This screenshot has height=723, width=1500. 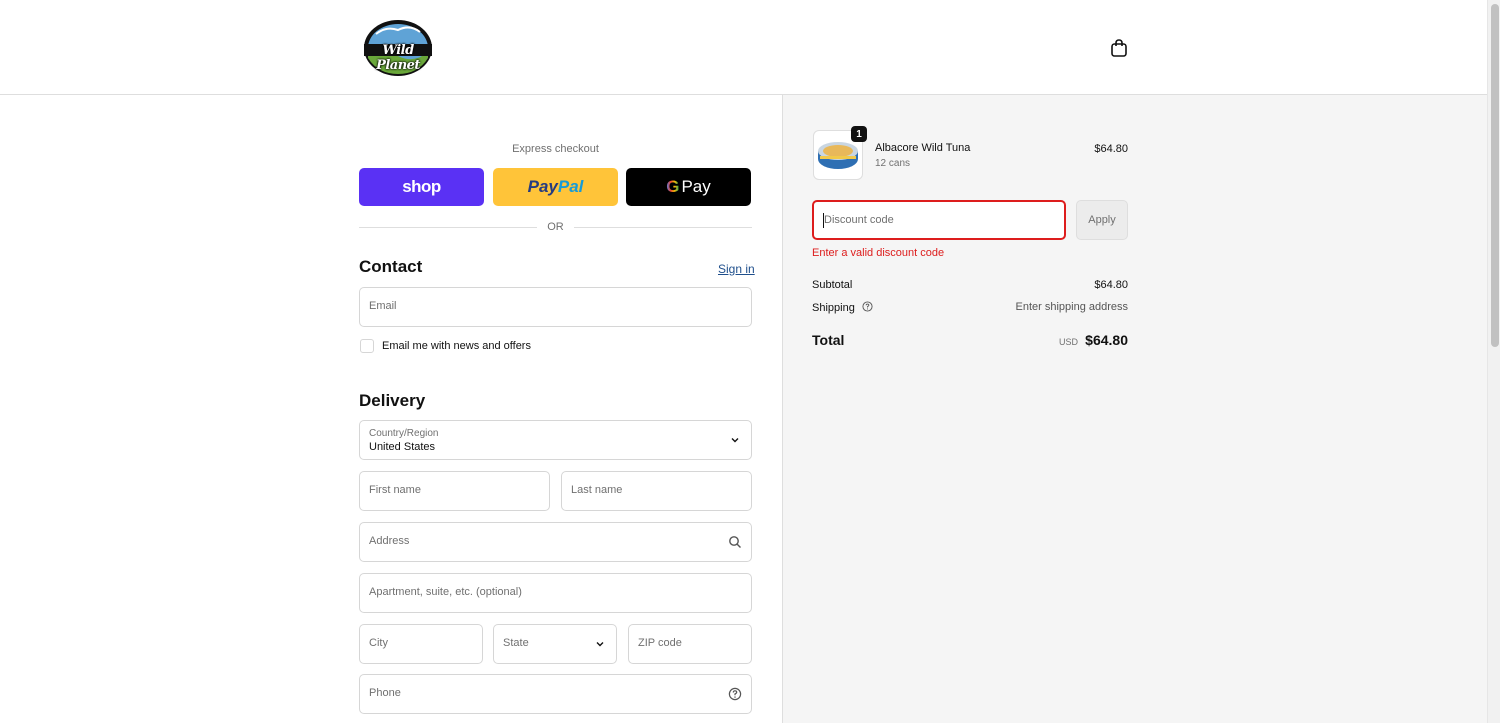 What do you see at coordinates (389, 541) in the screenshot?
I see `address-placeholder: Address` at bounding box center [389, 541].